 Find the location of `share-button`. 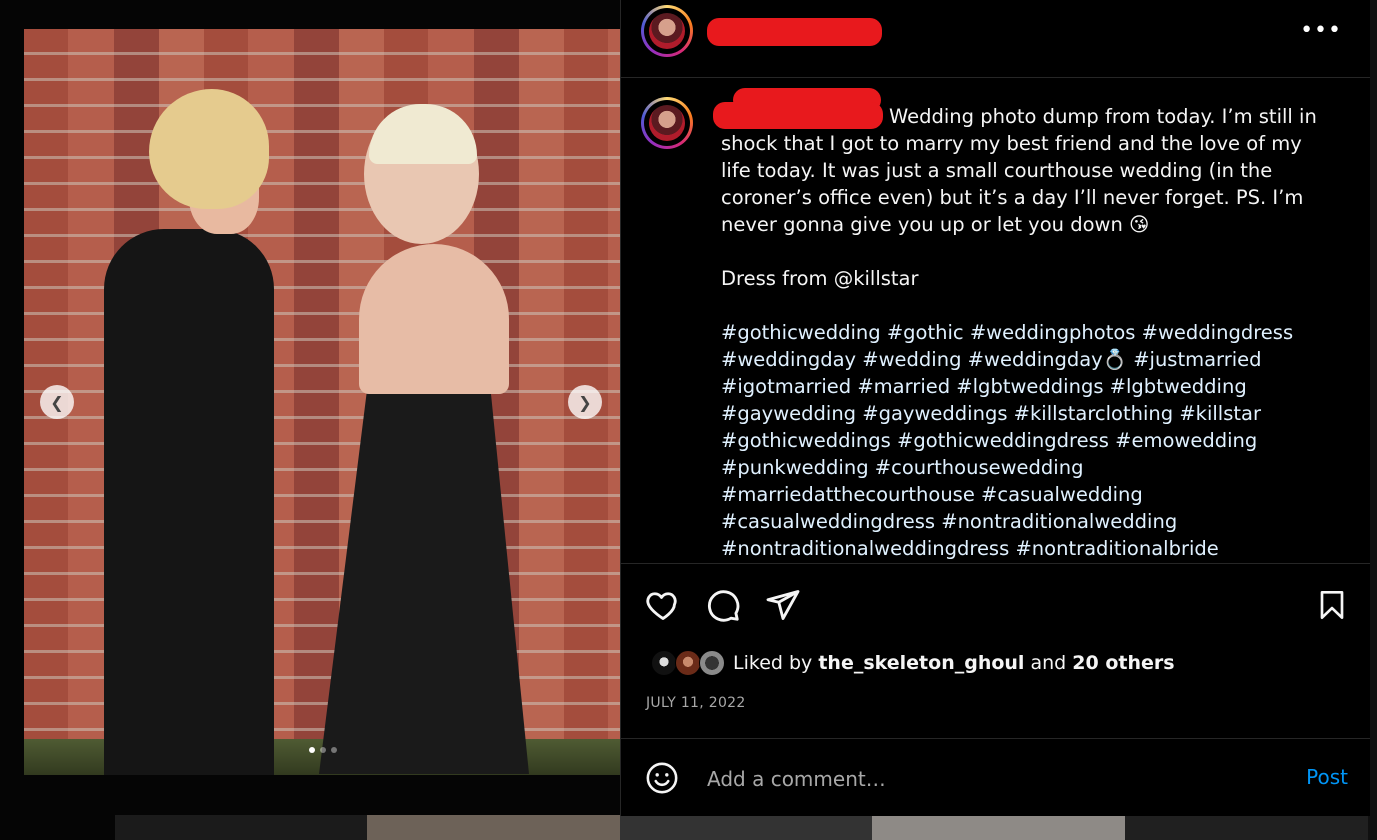

share-button is located at coordinates (783, 605).